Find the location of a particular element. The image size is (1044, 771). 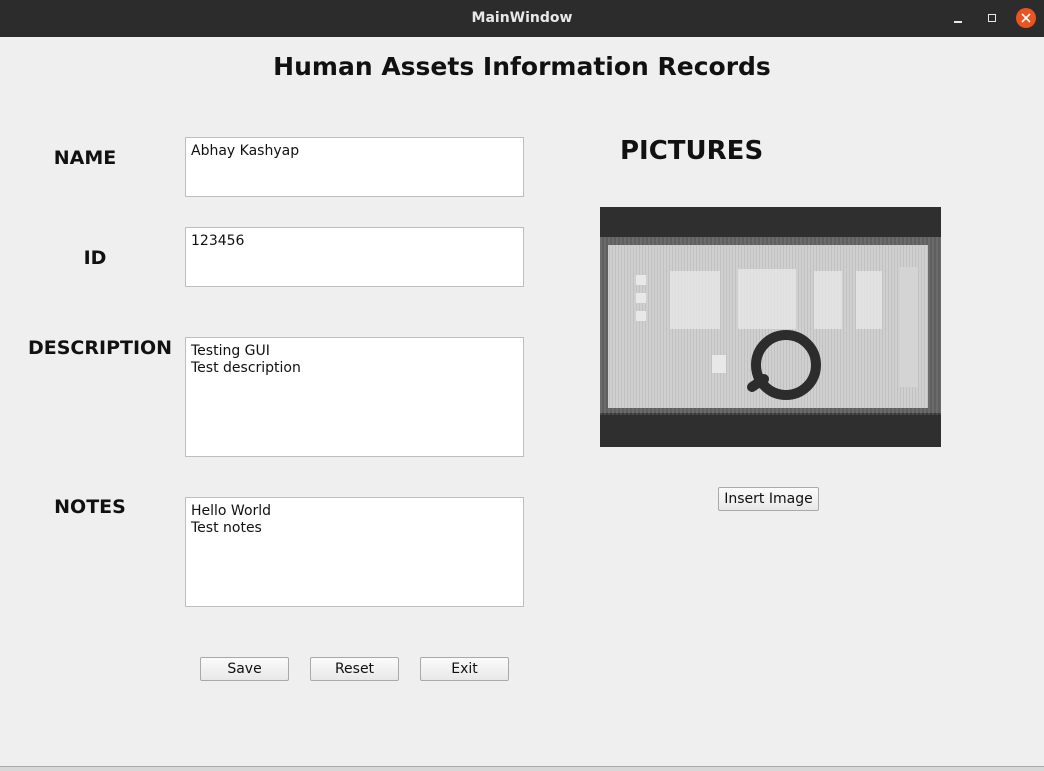

notes-field: Hello World Test notes is located at coordinates (354, 552).